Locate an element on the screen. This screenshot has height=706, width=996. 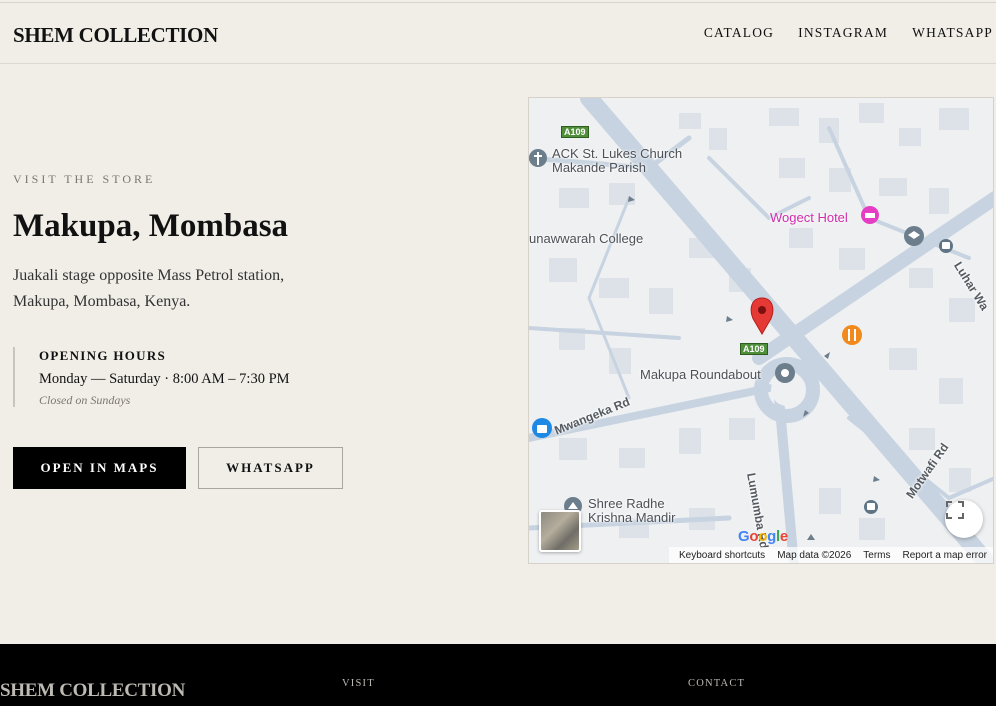
satellite-toggle is located at coordinates (560, 531).